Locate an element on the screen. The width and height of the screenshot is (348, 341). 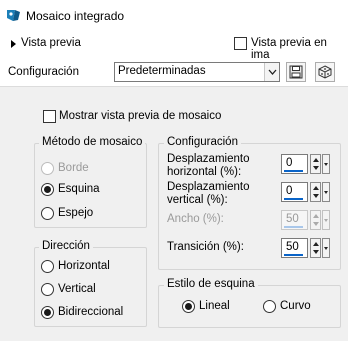
corner-style-title: Estilo de esquina is located at coordinates (211, 284).